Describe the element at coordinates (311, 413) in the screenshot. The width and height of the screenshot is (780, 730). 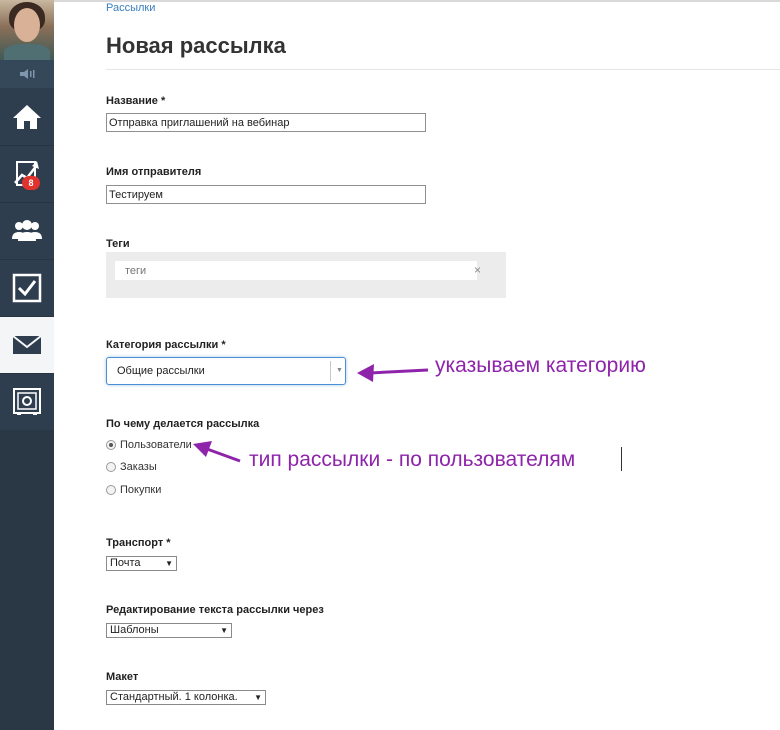
I see `annotation-arrows` at that location.